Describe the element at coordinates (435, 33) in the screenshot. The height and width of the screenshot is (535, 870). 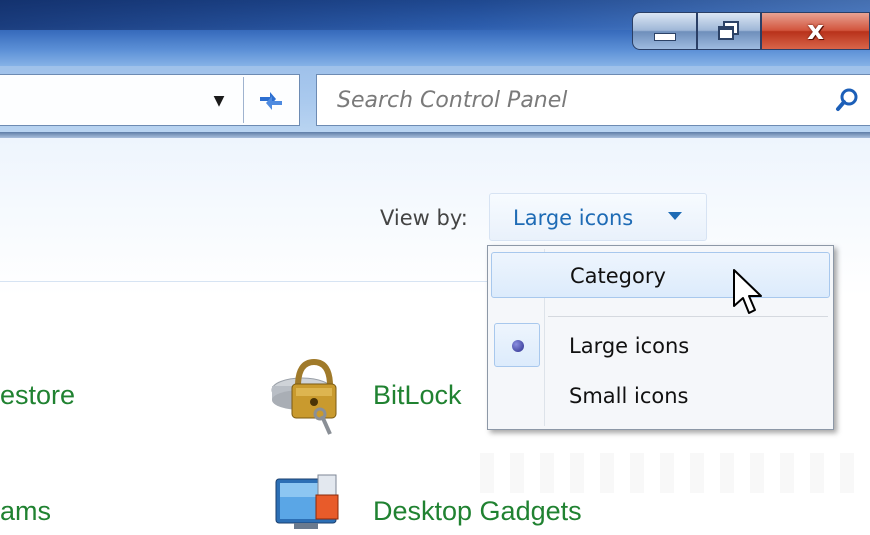
I see `title-bar: x` at that location.